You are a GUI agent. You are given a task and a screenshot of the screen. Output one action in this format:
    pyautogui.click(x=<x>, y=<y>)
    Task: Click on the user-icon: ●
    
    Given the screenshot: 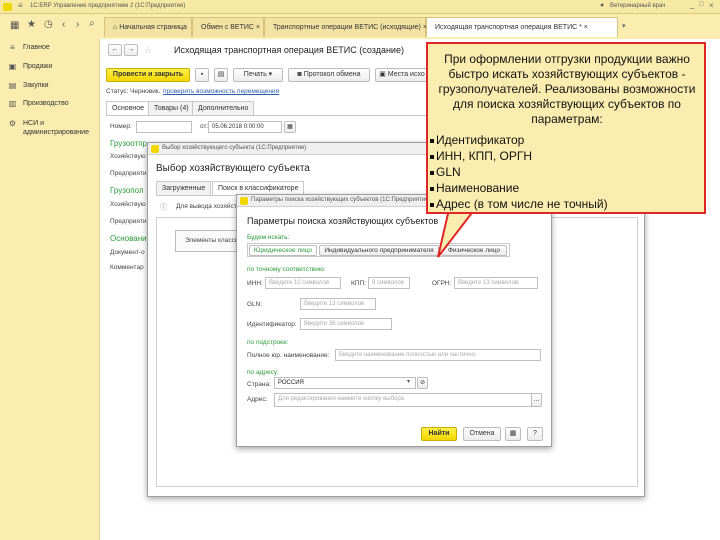 What is the action you would take?
    pyautogui.click(x=602, y=5)
    